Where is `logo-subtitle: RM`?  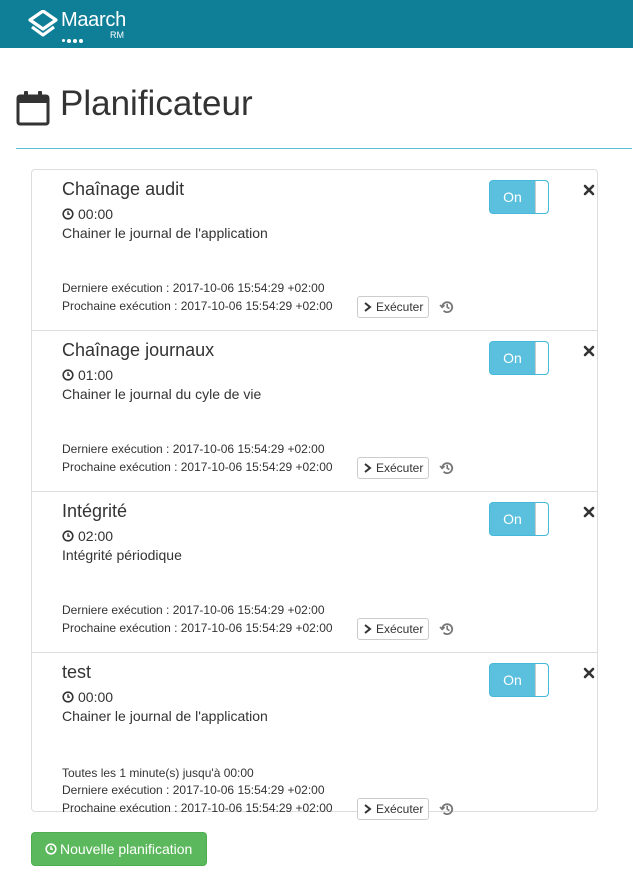 logo-subtitle: RM is located at coordinates (117, 35).